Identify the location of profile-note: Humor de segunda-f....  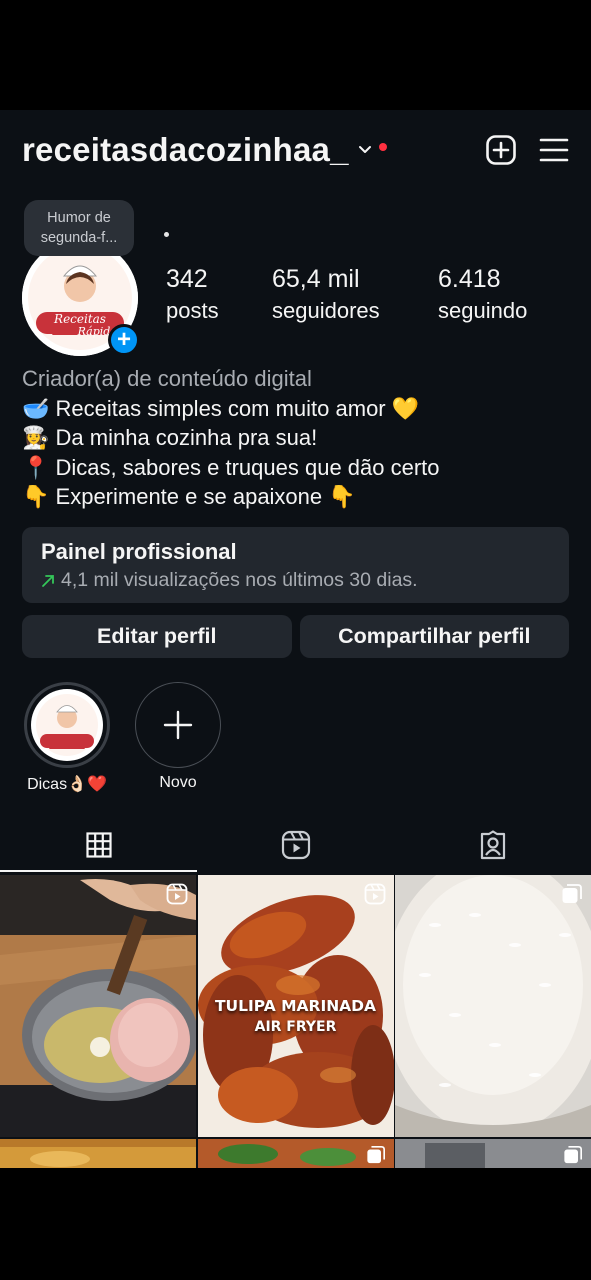
(79, 228).